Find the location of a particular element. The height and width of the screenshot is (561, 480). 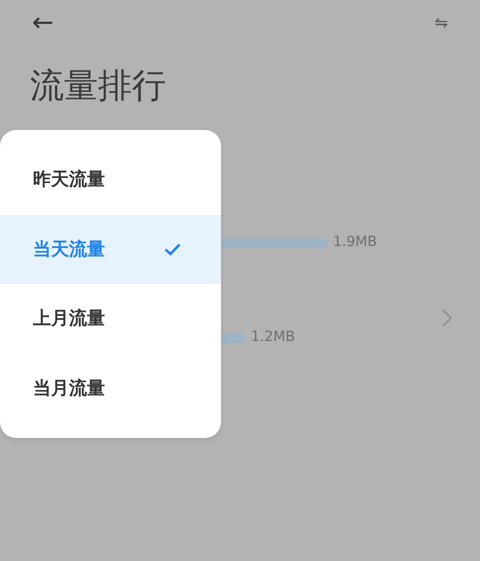

back-button: ← is located at coordinates (43, 23).